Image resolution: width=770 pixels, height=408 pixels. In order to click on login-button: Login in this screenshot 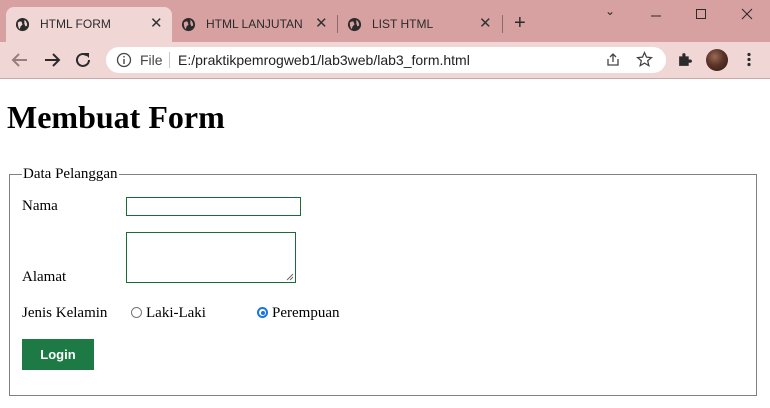, I will do `click(58, 354)`.